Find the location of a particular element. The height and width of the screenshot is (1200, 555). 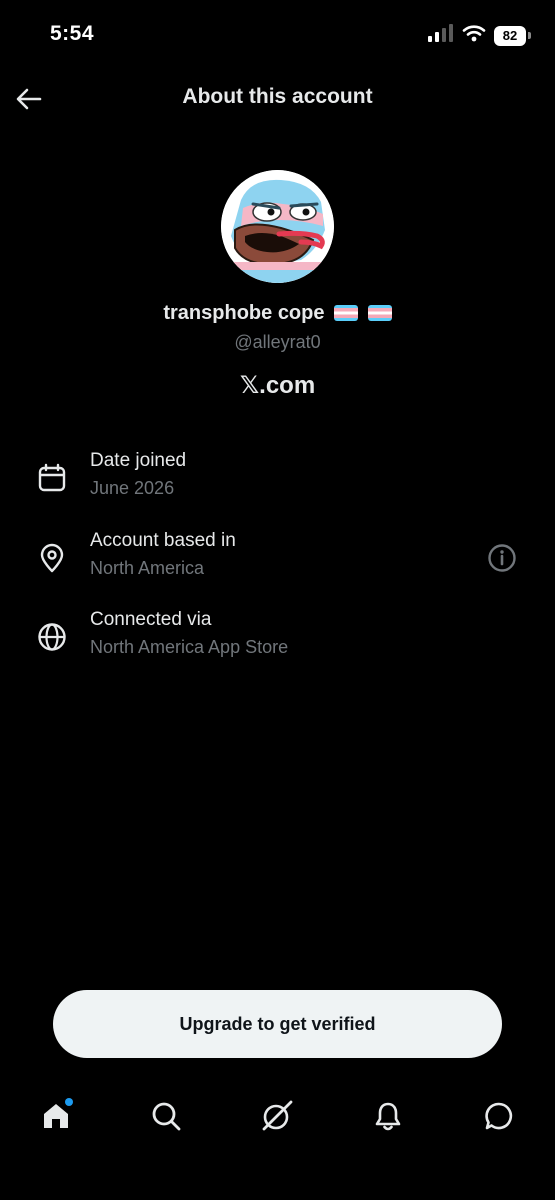

nav-messages is located at coordinates (499, 1116).